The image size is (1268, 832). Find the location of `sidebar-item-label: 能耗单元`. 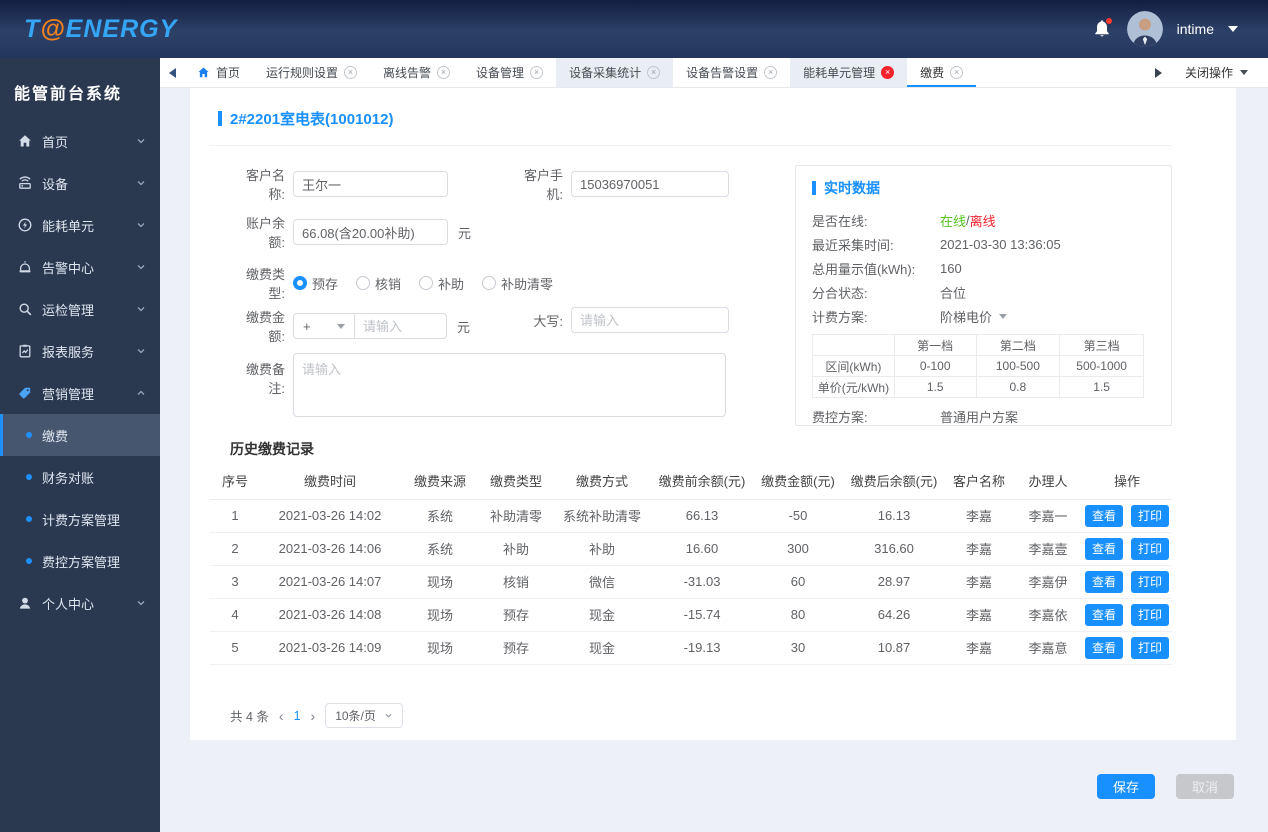

sidebar-item-label: 能耗单元 is located at coordinates (68, 226).